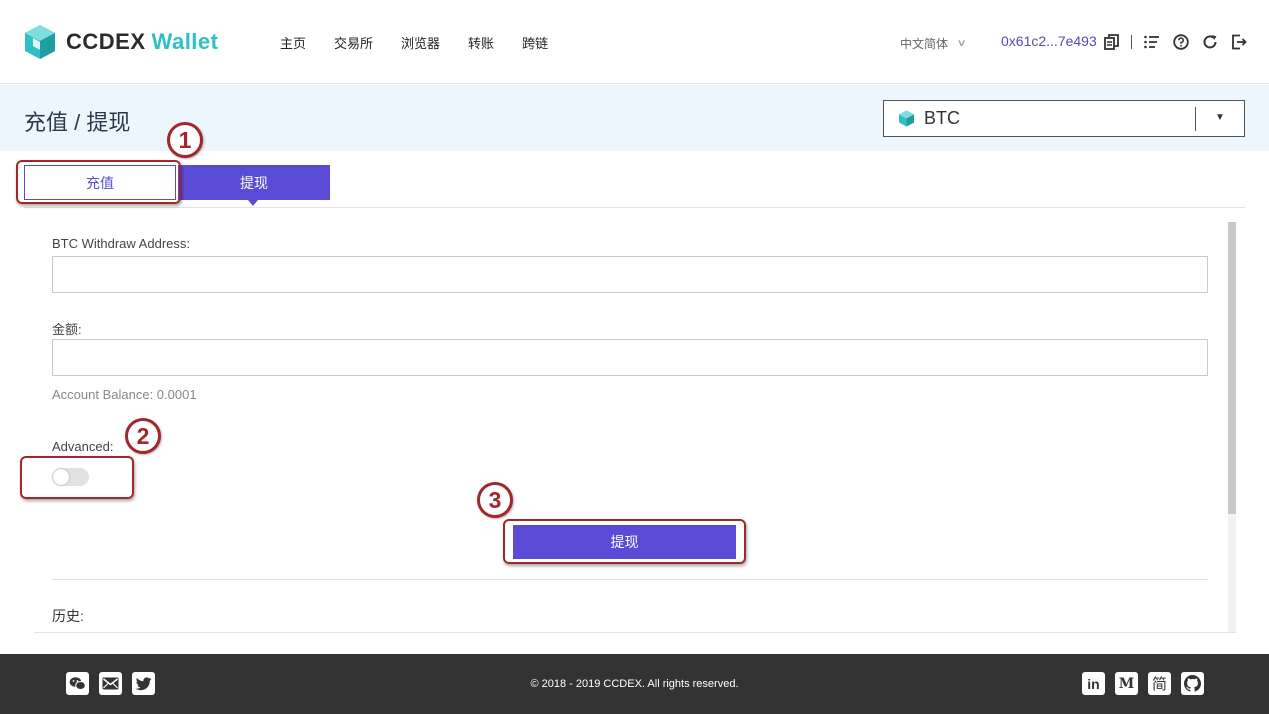  I want to click on cube-logo-icon, so click(40, 42).